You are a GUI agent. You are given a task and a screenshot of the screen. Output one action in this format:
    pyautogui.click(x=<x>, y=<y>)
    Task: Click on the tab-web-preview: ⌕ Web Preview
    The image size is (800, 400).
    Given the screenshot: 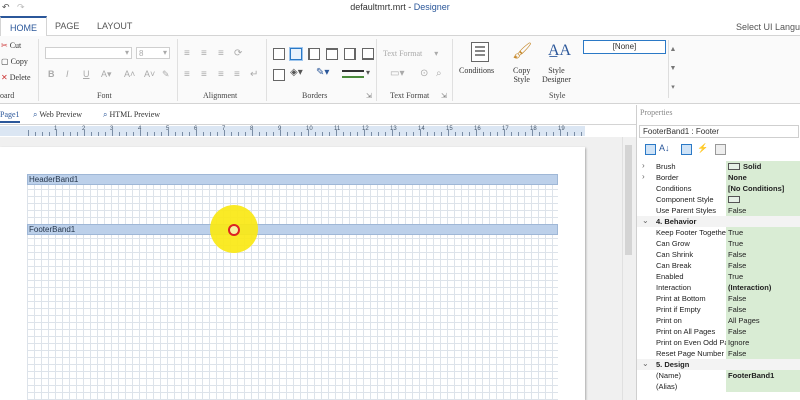 What is the action you would take?
    pyautogui.click(x=57, y=115)
    